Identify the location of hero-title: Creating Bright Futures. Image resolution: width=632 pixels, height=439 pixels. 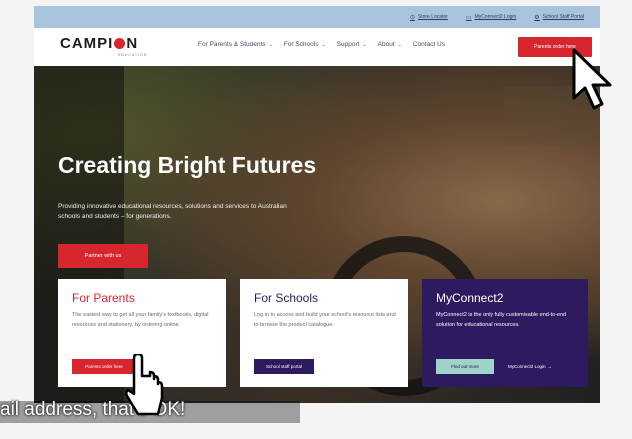
(187, 165).